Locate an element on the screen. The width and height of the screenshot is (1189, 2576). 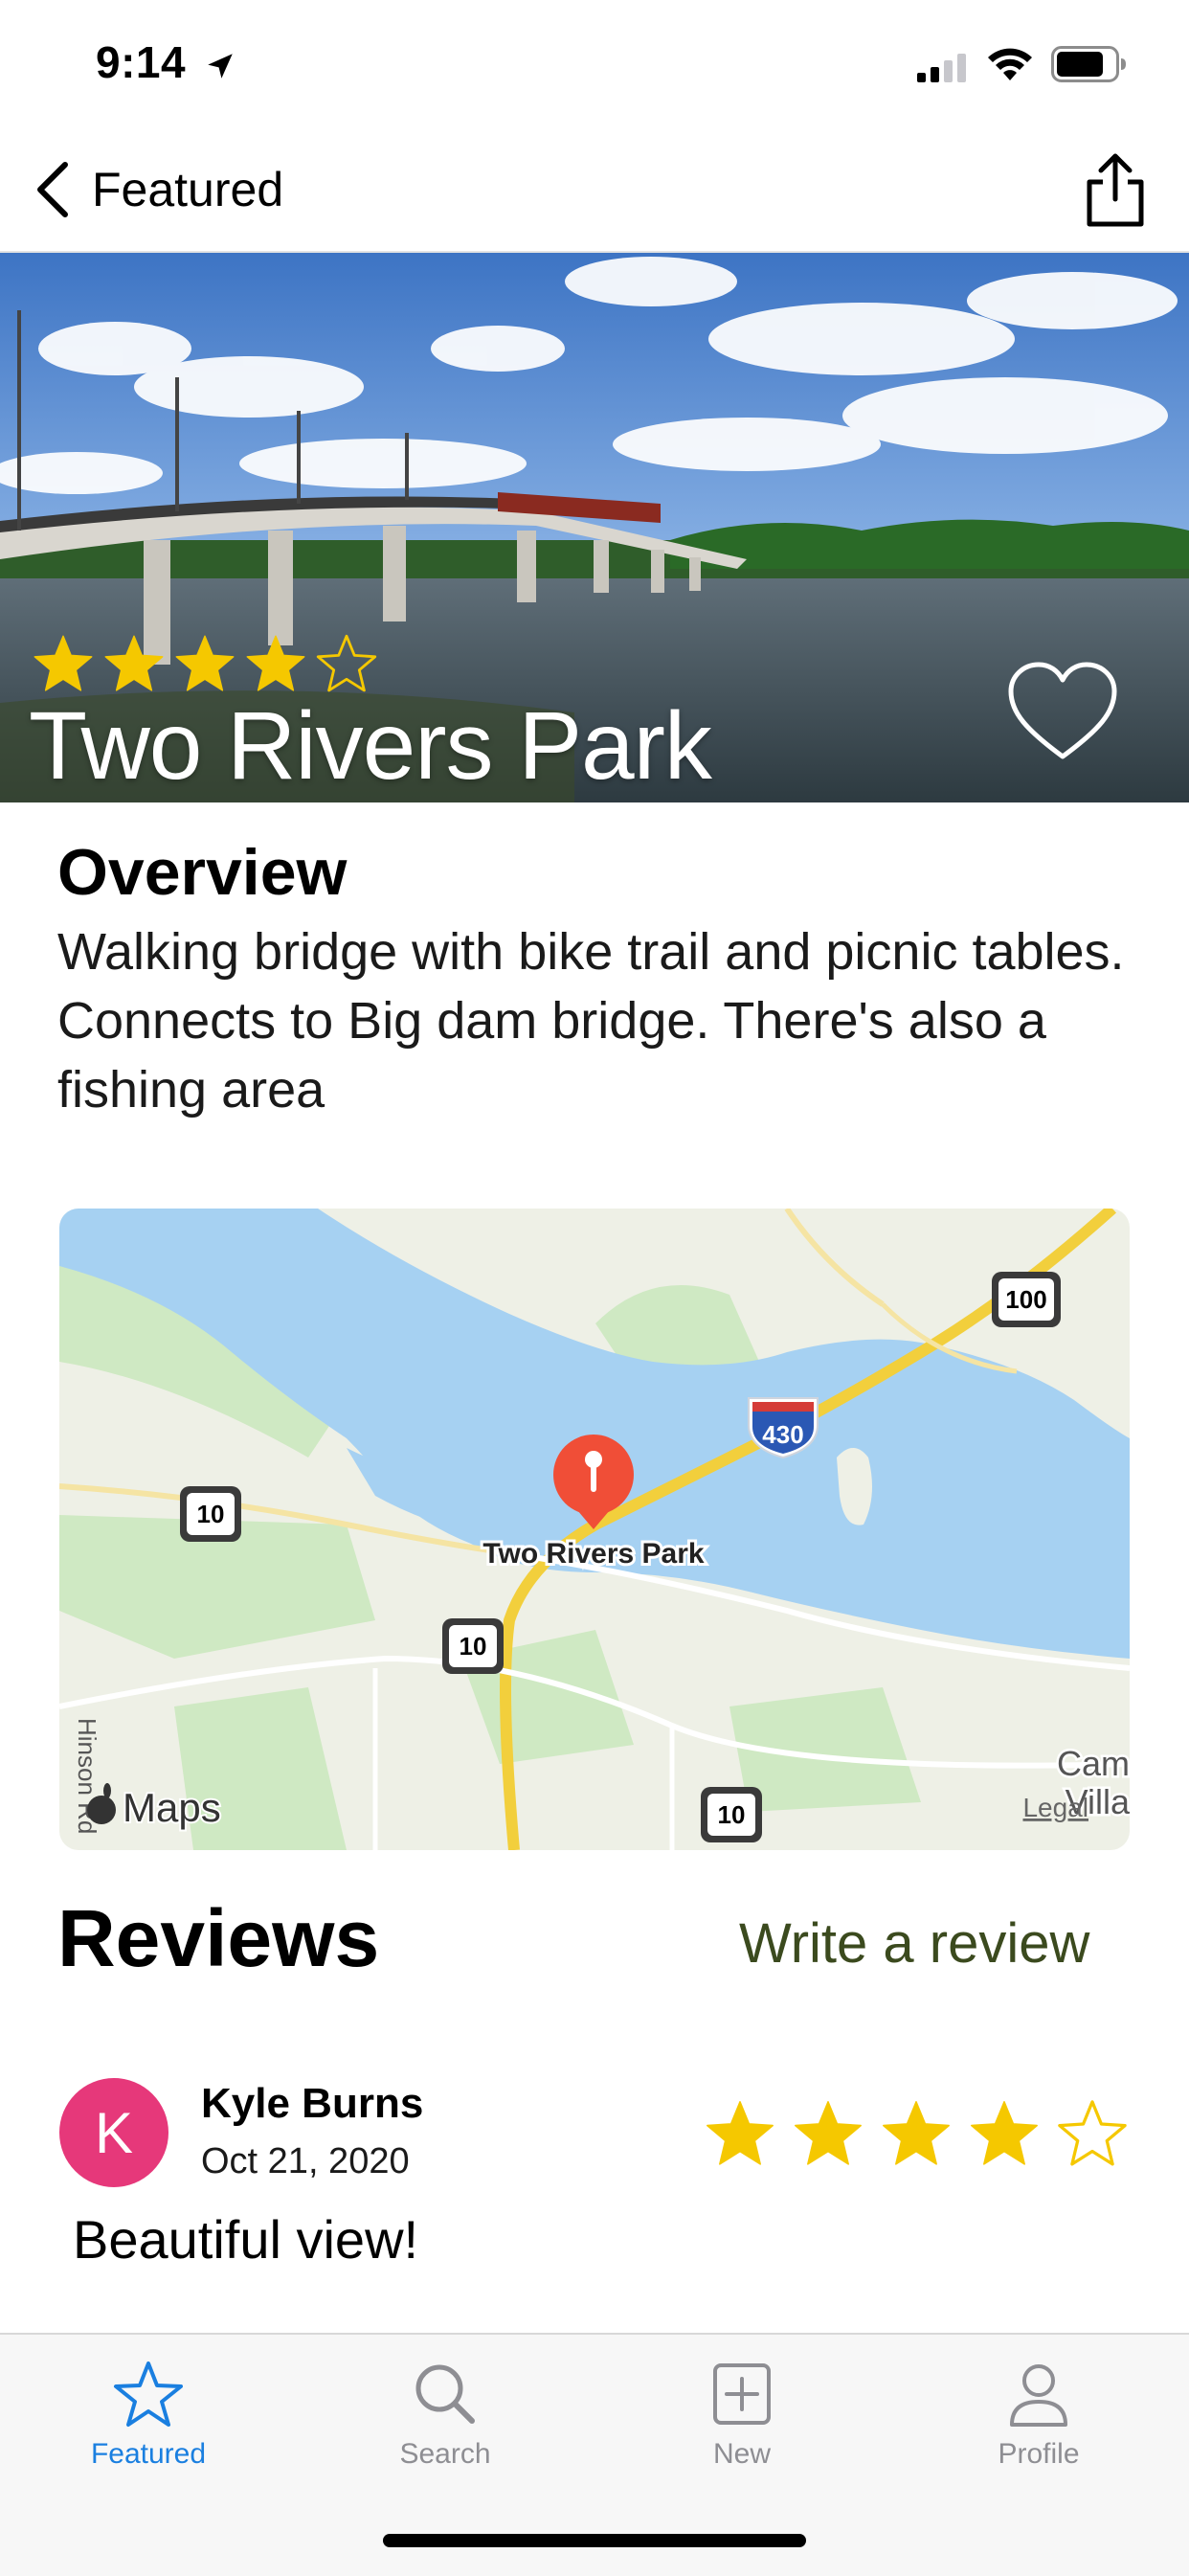
tab-label: New is located at coordinates (741, 2454).